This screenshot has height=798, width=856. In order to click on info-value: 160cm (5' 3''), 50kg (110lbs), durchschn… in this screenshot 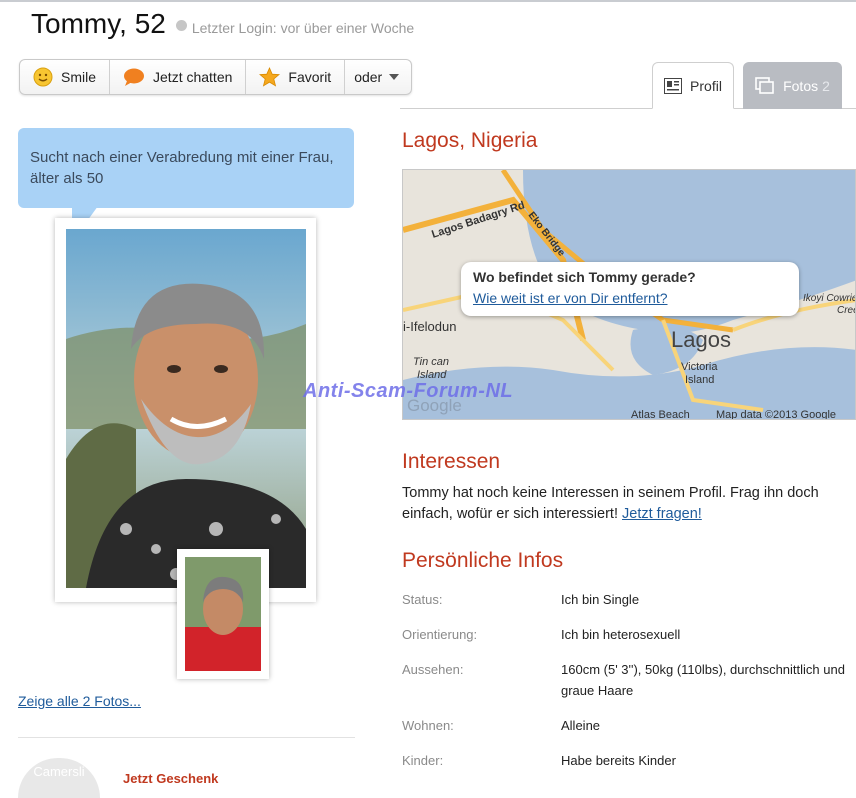, I will do `click(703, 680)`.